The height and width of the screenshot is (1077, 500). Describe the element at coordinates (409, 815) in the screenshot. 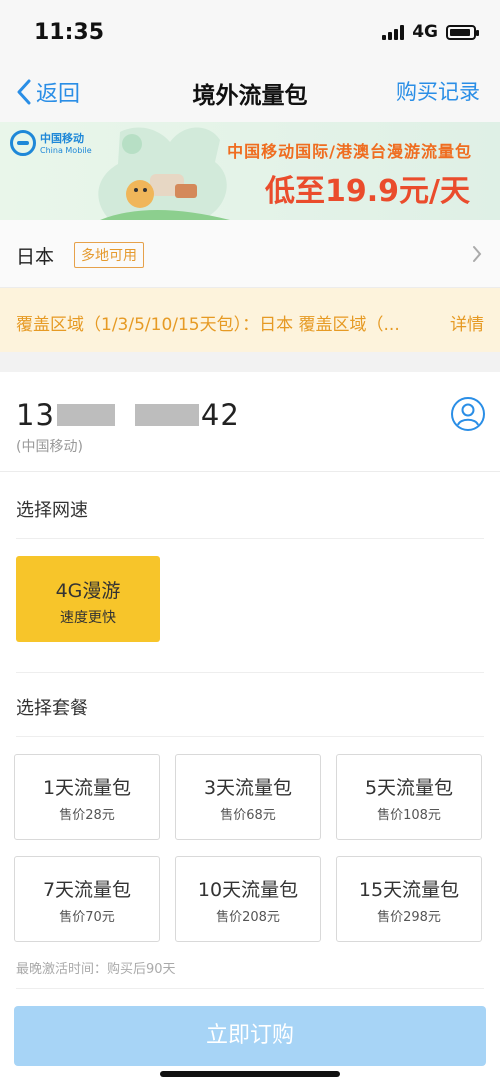

I see `package-price: 售价108元` at that location.